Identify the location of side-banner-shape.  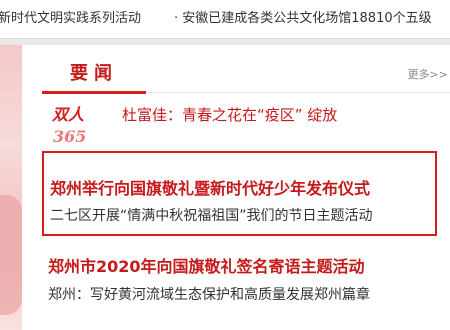
(11, 255).